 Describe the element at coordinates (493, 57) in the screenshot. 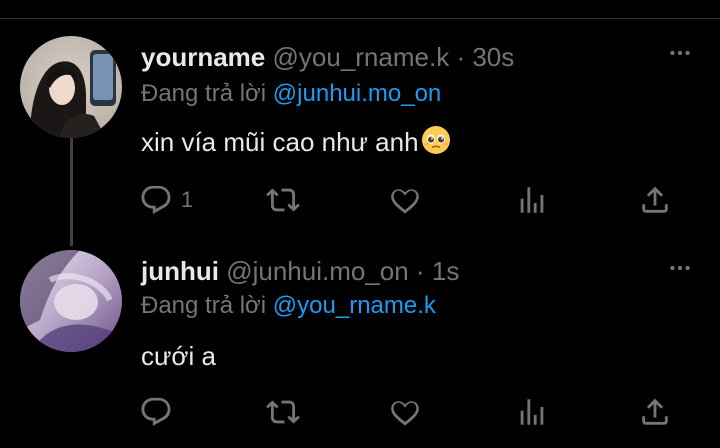

I see `timestamp: 30s` at that location.